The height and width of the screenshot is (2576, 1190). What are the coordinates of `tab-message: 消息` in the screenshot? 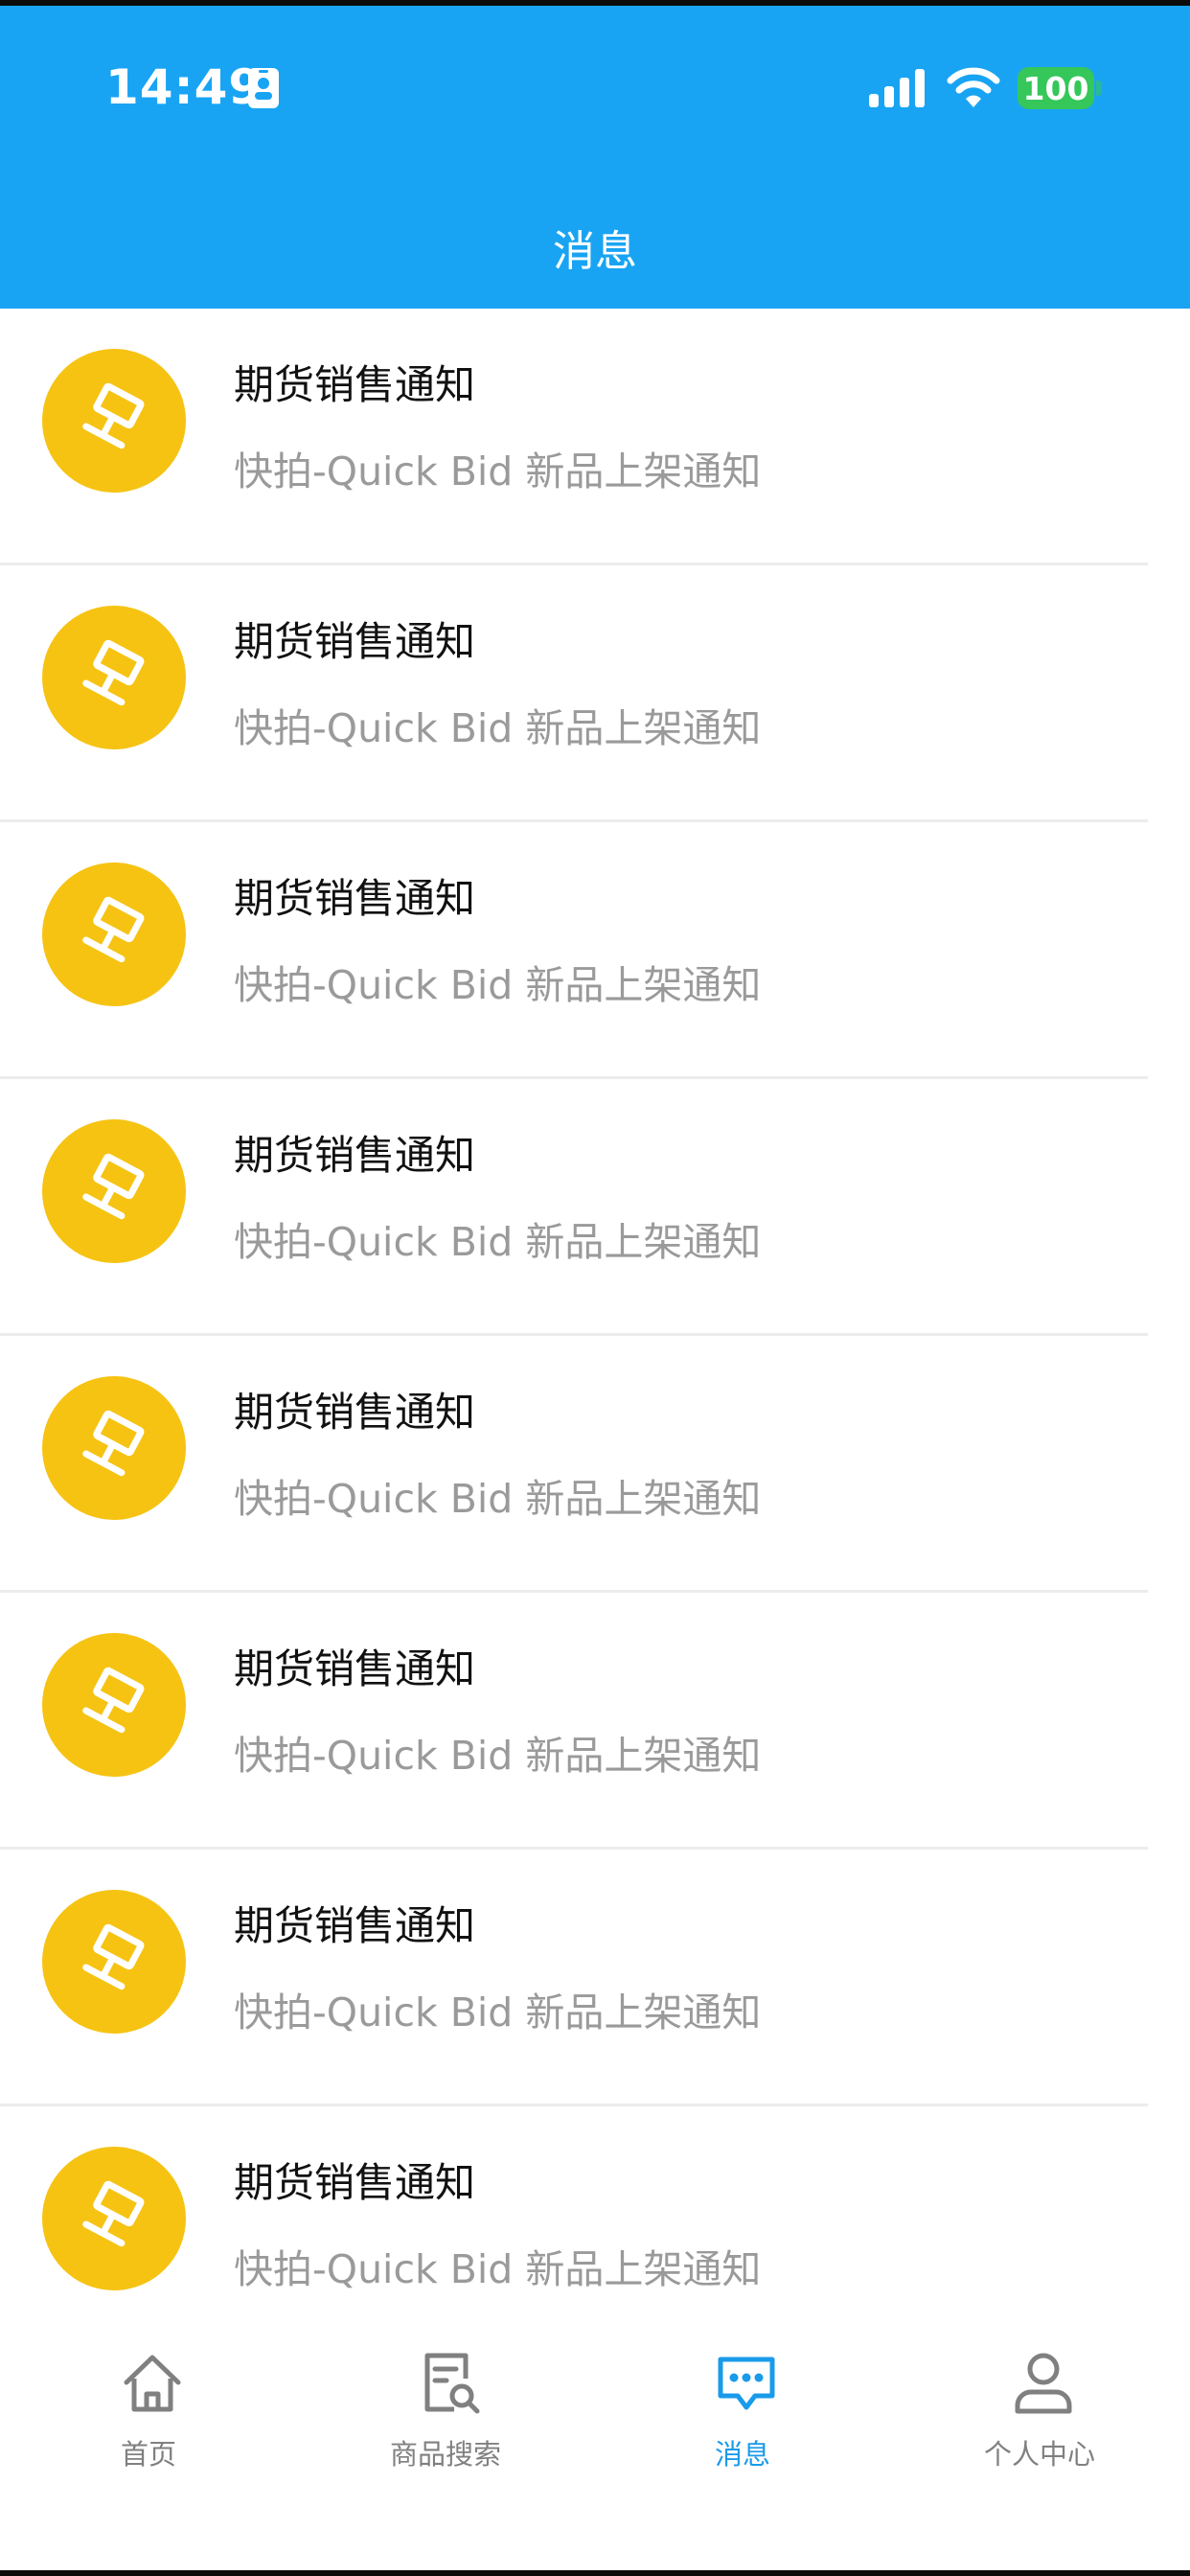 It's located at (743, 2416).